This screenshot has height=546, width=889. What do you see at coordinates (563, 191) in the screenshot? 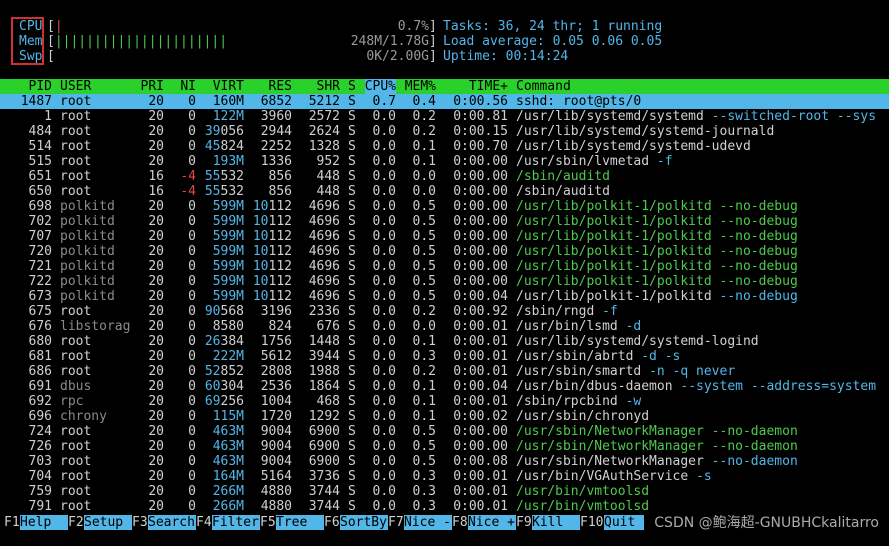
I see `cell-command: /sbin/auditd` at bounding box center [563, 191].